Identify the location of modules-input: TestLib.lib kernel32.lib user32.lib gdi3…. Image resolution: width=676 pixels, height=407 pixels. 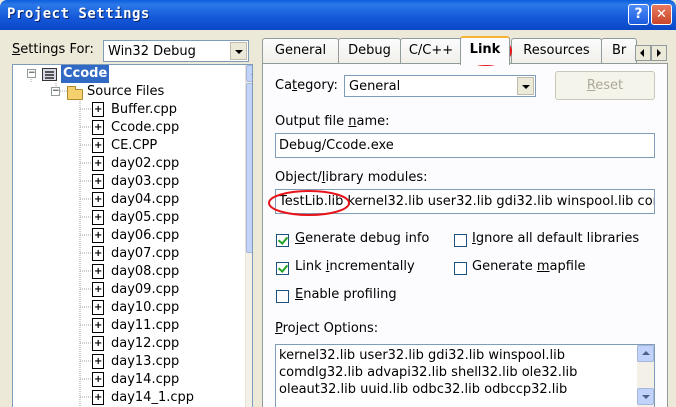
(465, 201).